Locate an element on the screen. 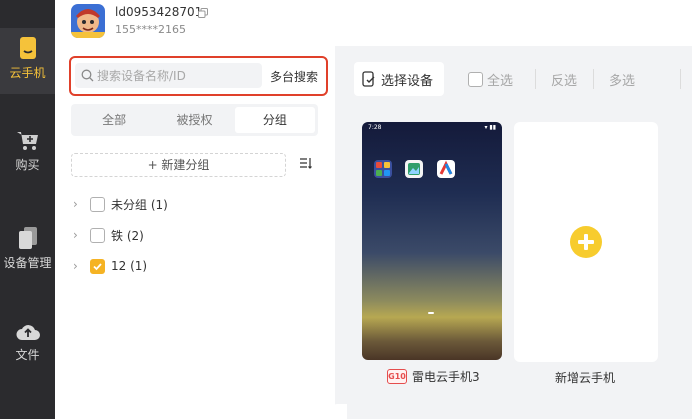 This screenshot has width=692, height=419. search-area: 搜索设备名称/ID 多台搜索 is located at coordinates (198, 76).